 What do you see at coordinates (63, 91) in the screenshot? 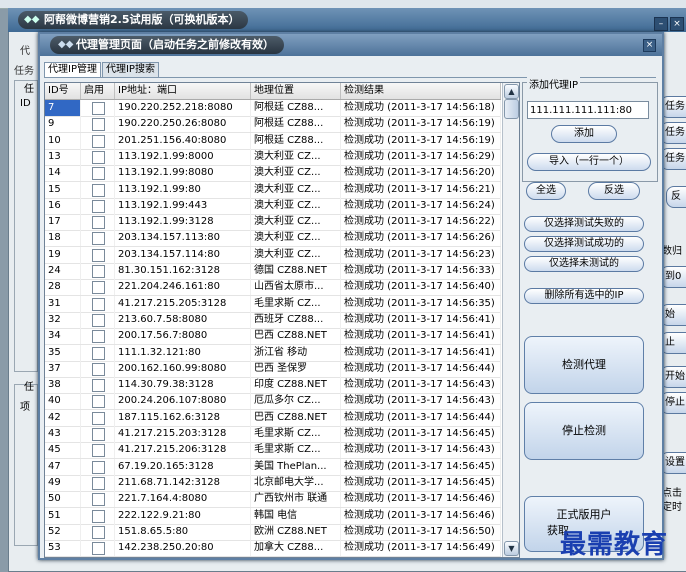
I see `column-header-id: ID号` at bounding box center [63, 91].